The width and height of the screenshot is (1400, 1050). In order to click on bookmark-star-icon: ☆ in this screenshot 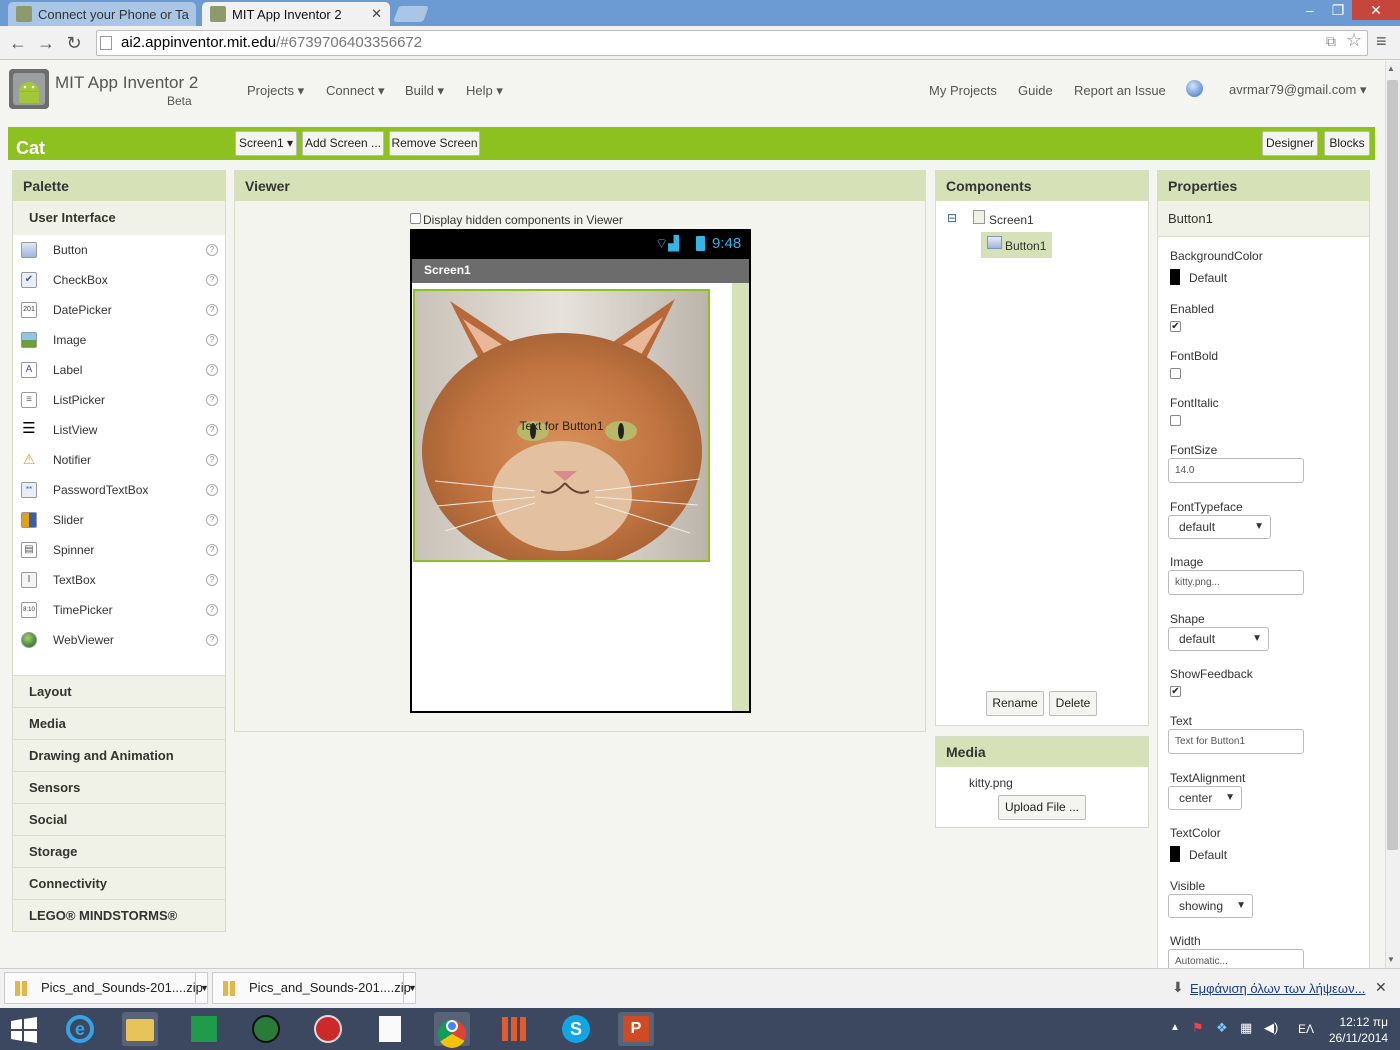, I will do `click(1354, 40)`.